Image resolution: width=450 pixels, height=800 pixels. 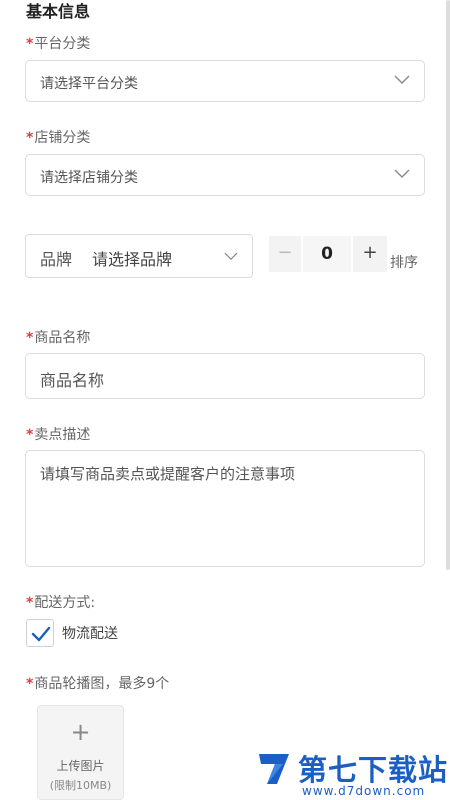 I want to click on checkmark-icon, so click(x=41, y=634).